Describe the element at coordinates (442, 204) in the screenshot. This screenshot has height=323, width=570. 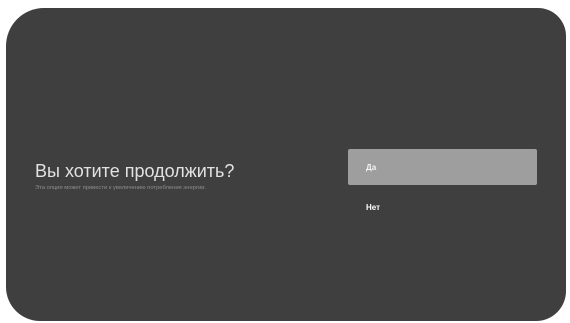
I see `no-button: Нет` at that location.